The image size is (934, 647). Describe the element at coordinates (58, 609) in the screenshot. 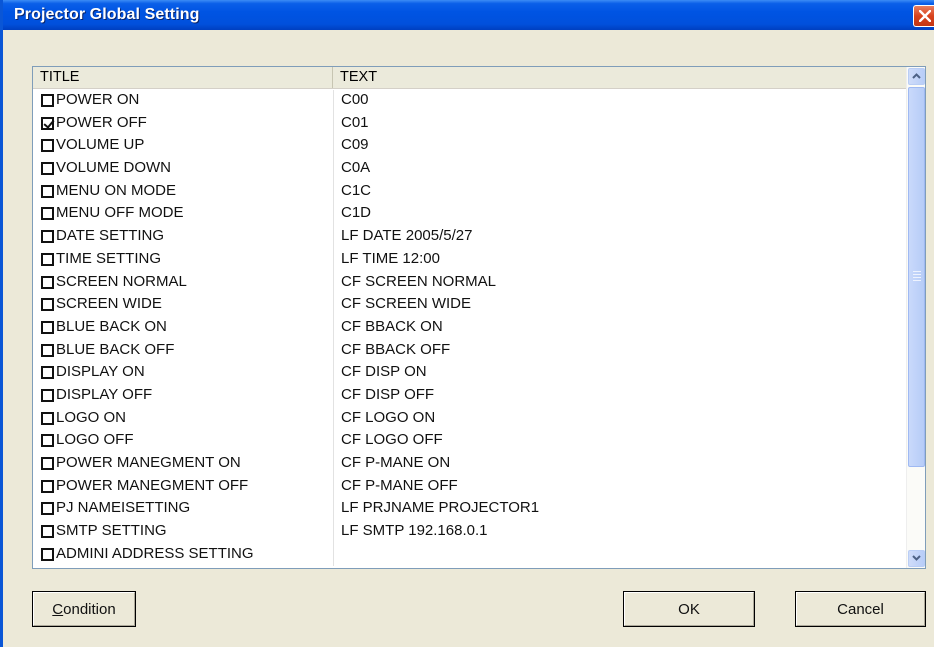

I see `condition-mnemonic: C` at that location.